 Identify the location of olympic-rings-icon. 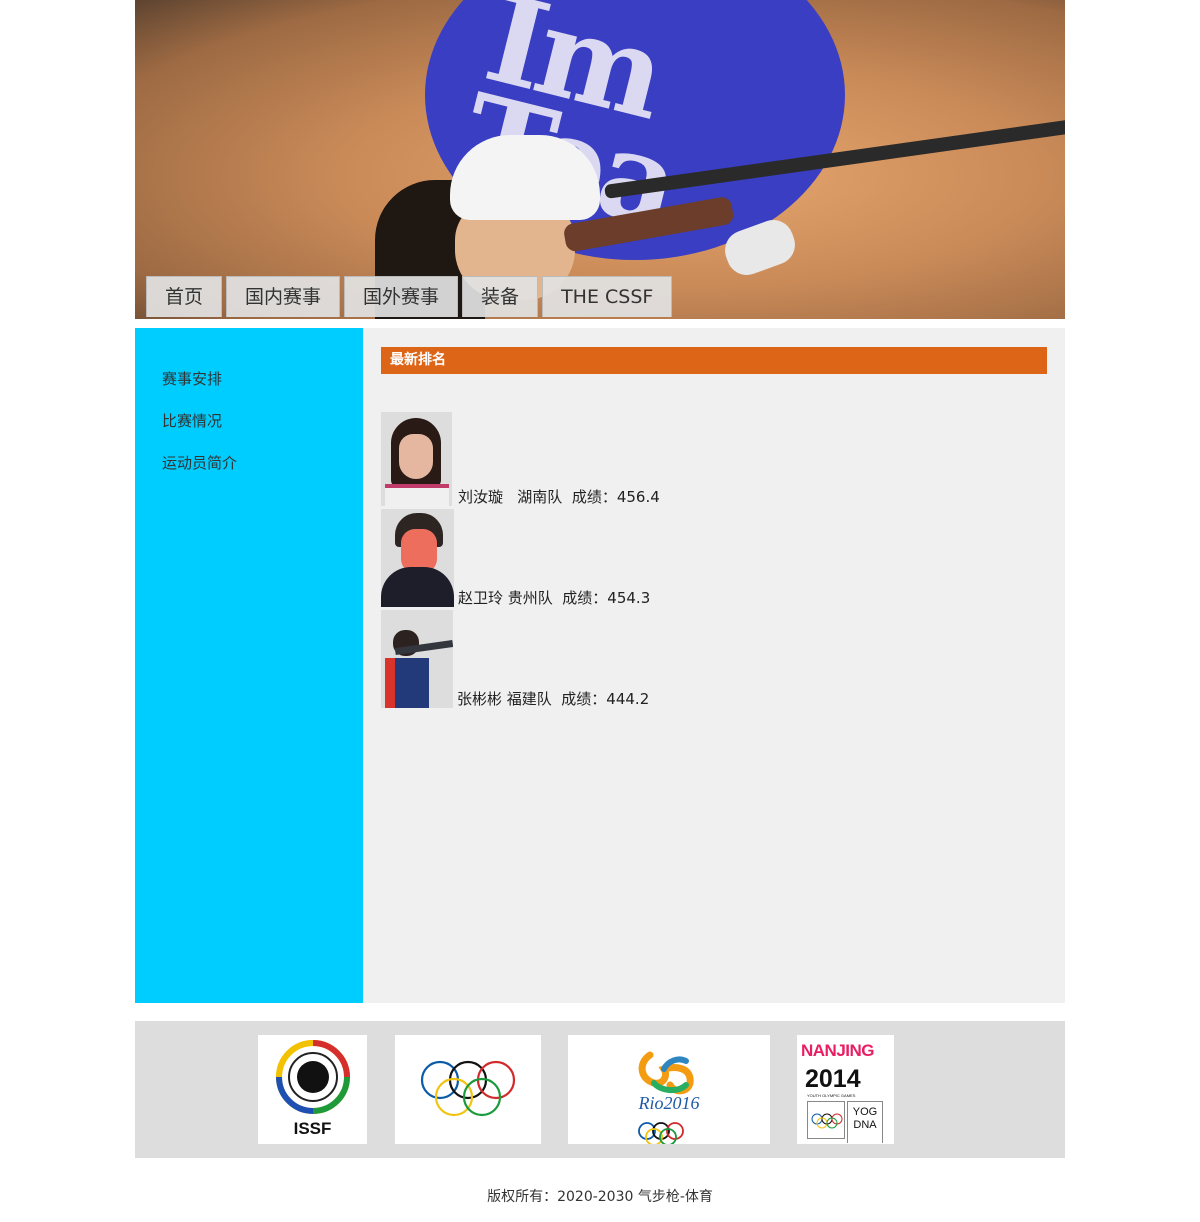
(468, 1088).